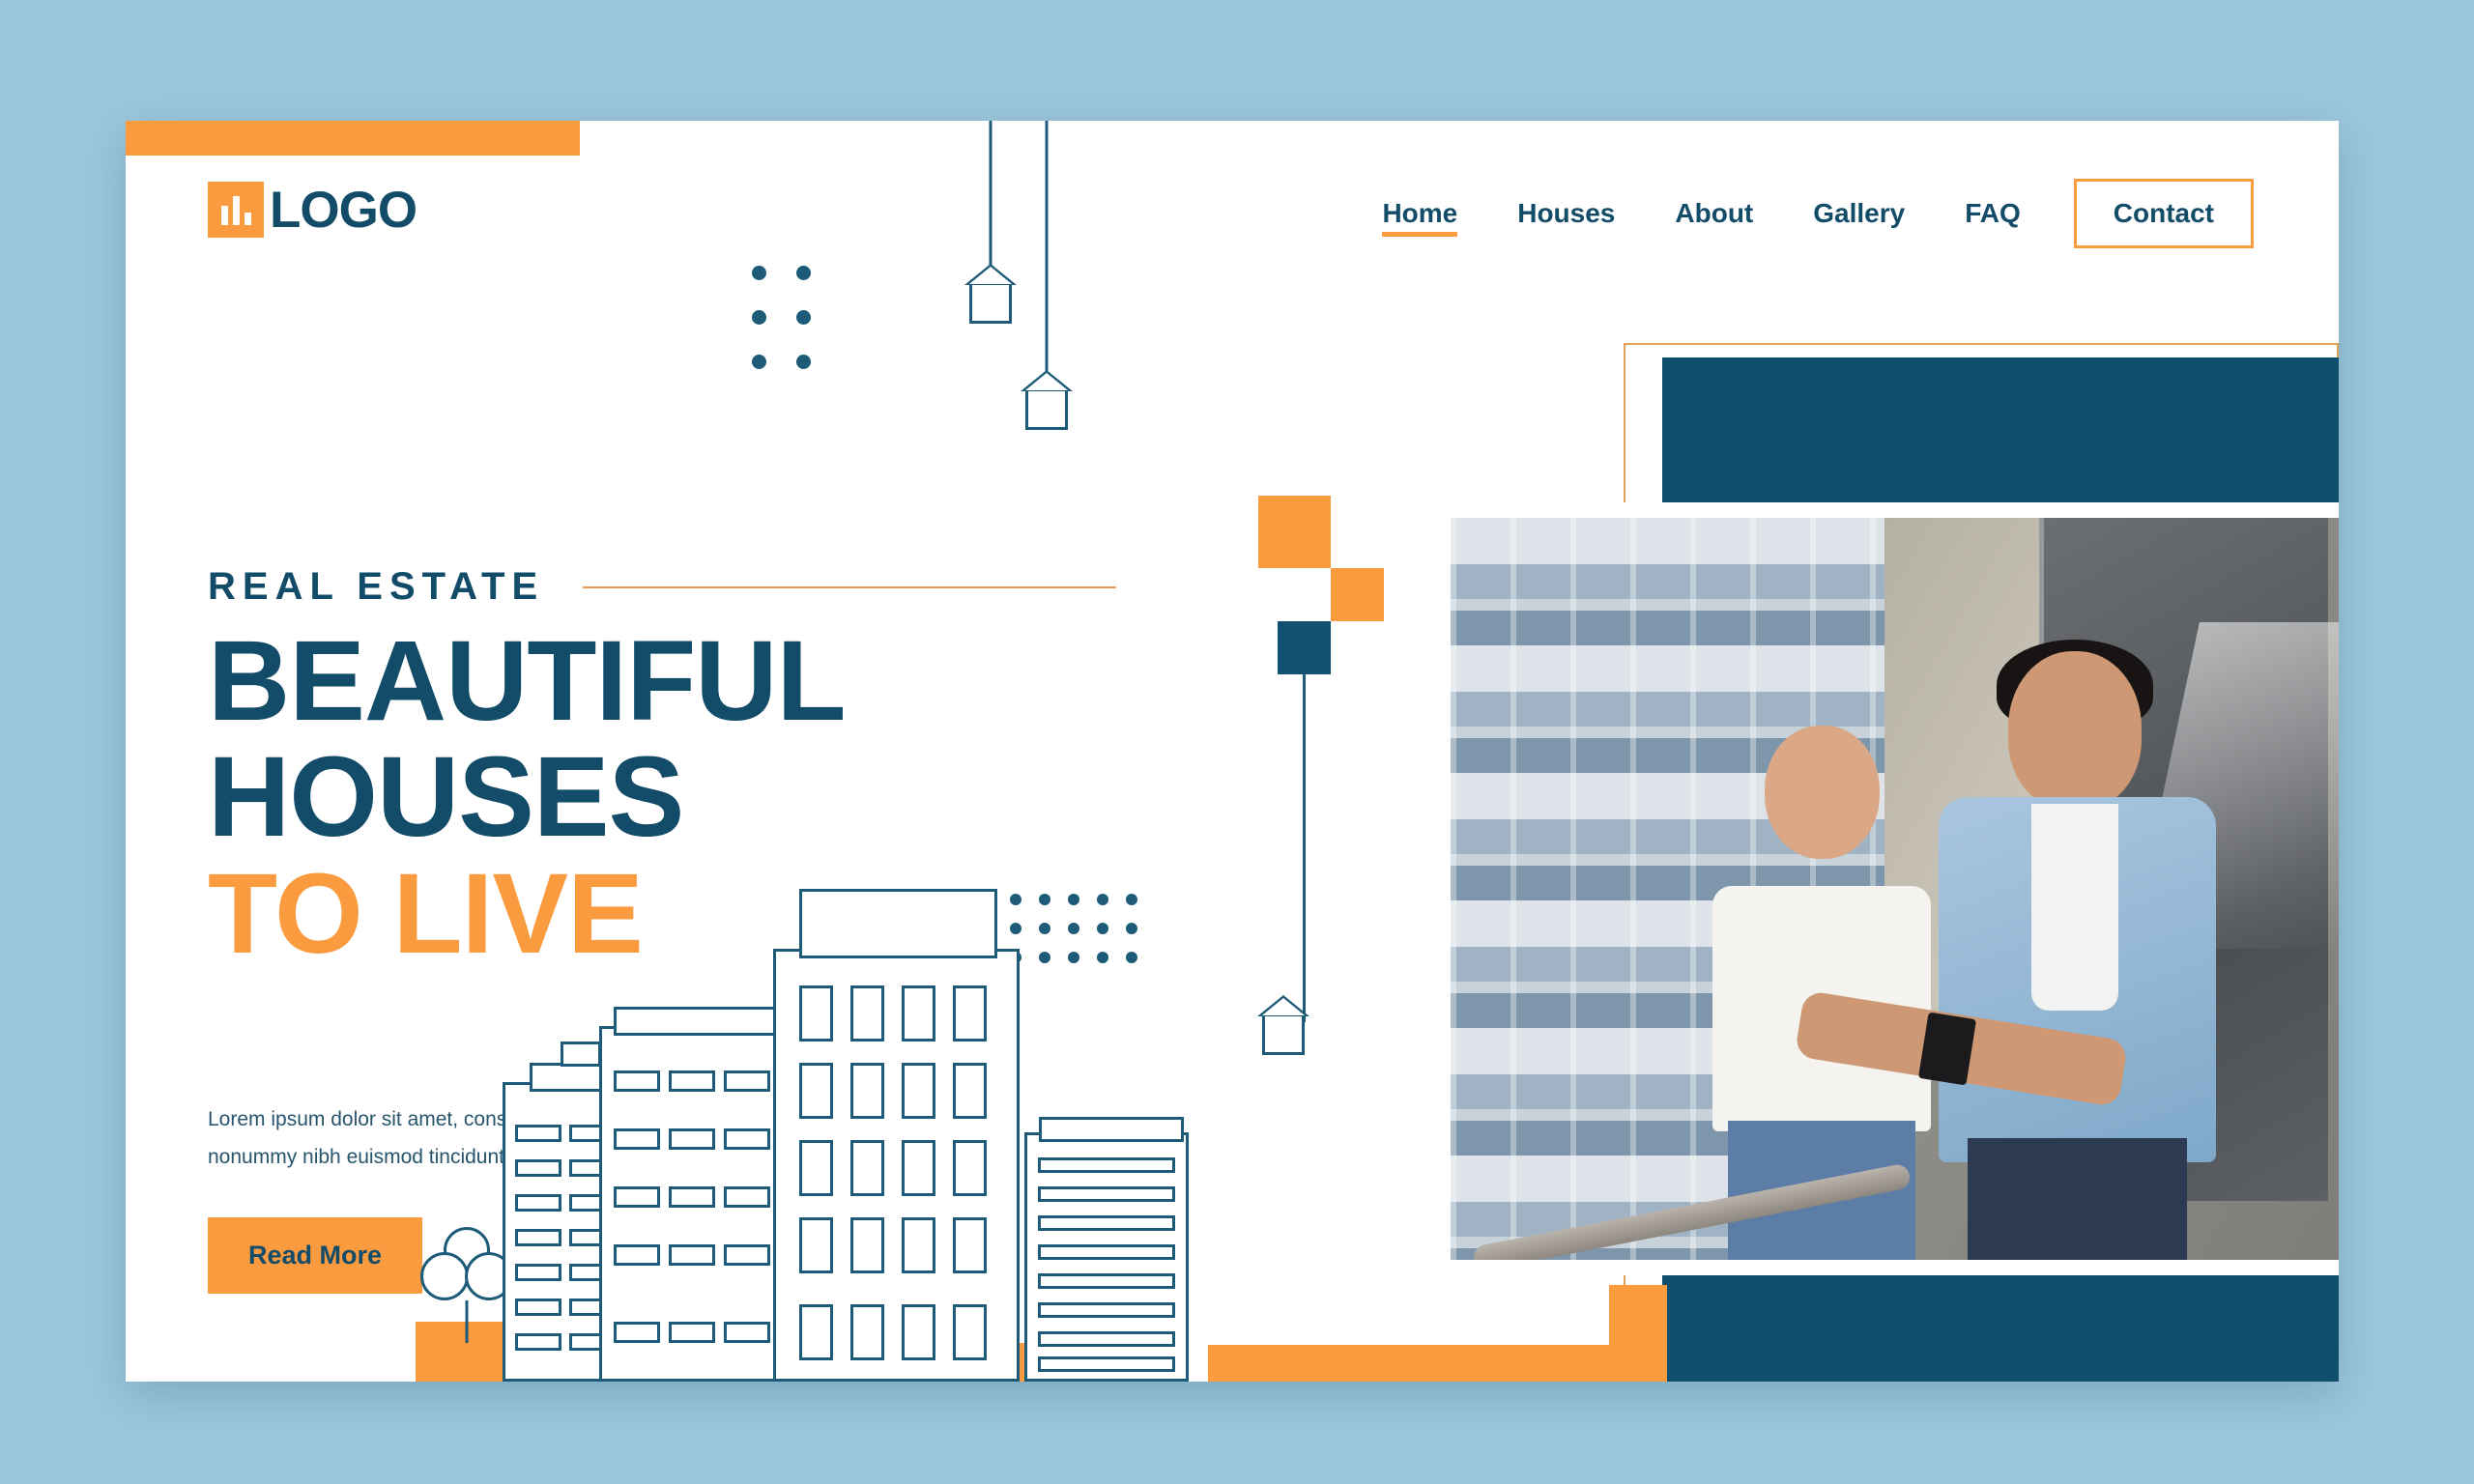 The image size is (2474, 1484). I want to click on bar-chart-icon, so click(236, 210).